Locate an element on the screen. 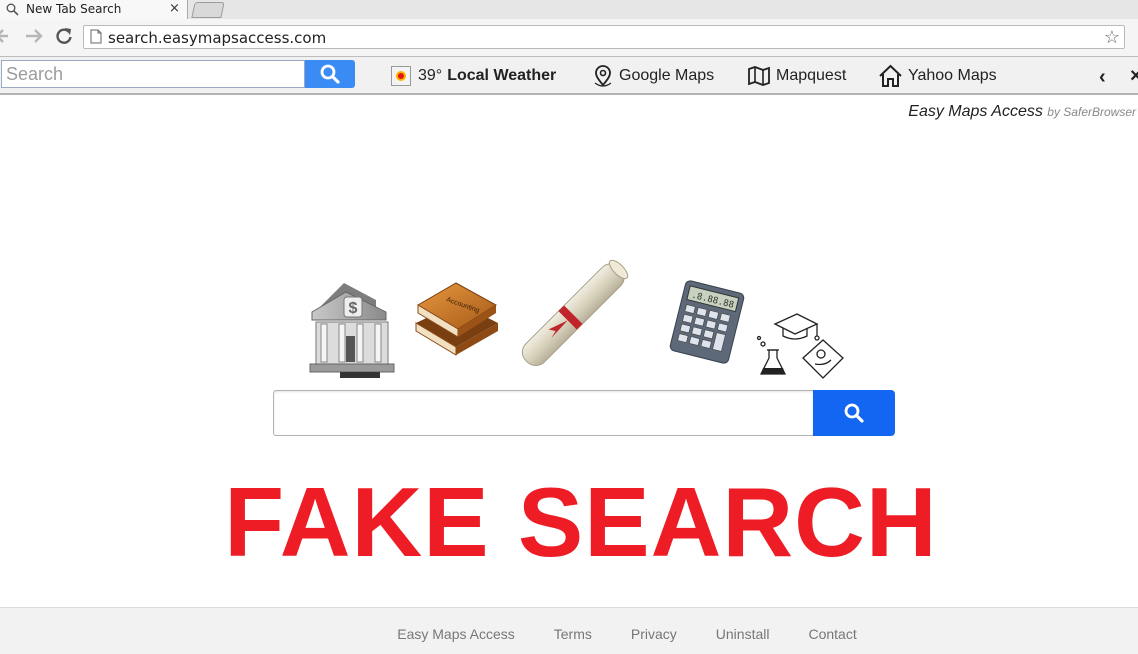 The image size is (1138, 654). toolbar-search-button is located at coordinates (330, 74).